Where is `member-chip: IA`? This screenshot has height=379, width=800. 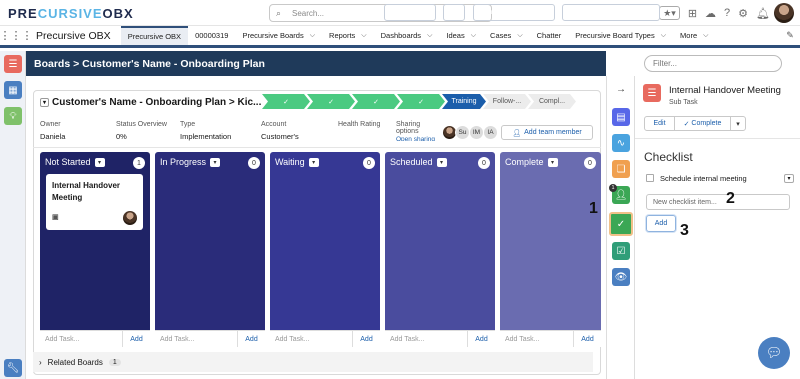 member-chip: IA is located at coordinates (490, 132).